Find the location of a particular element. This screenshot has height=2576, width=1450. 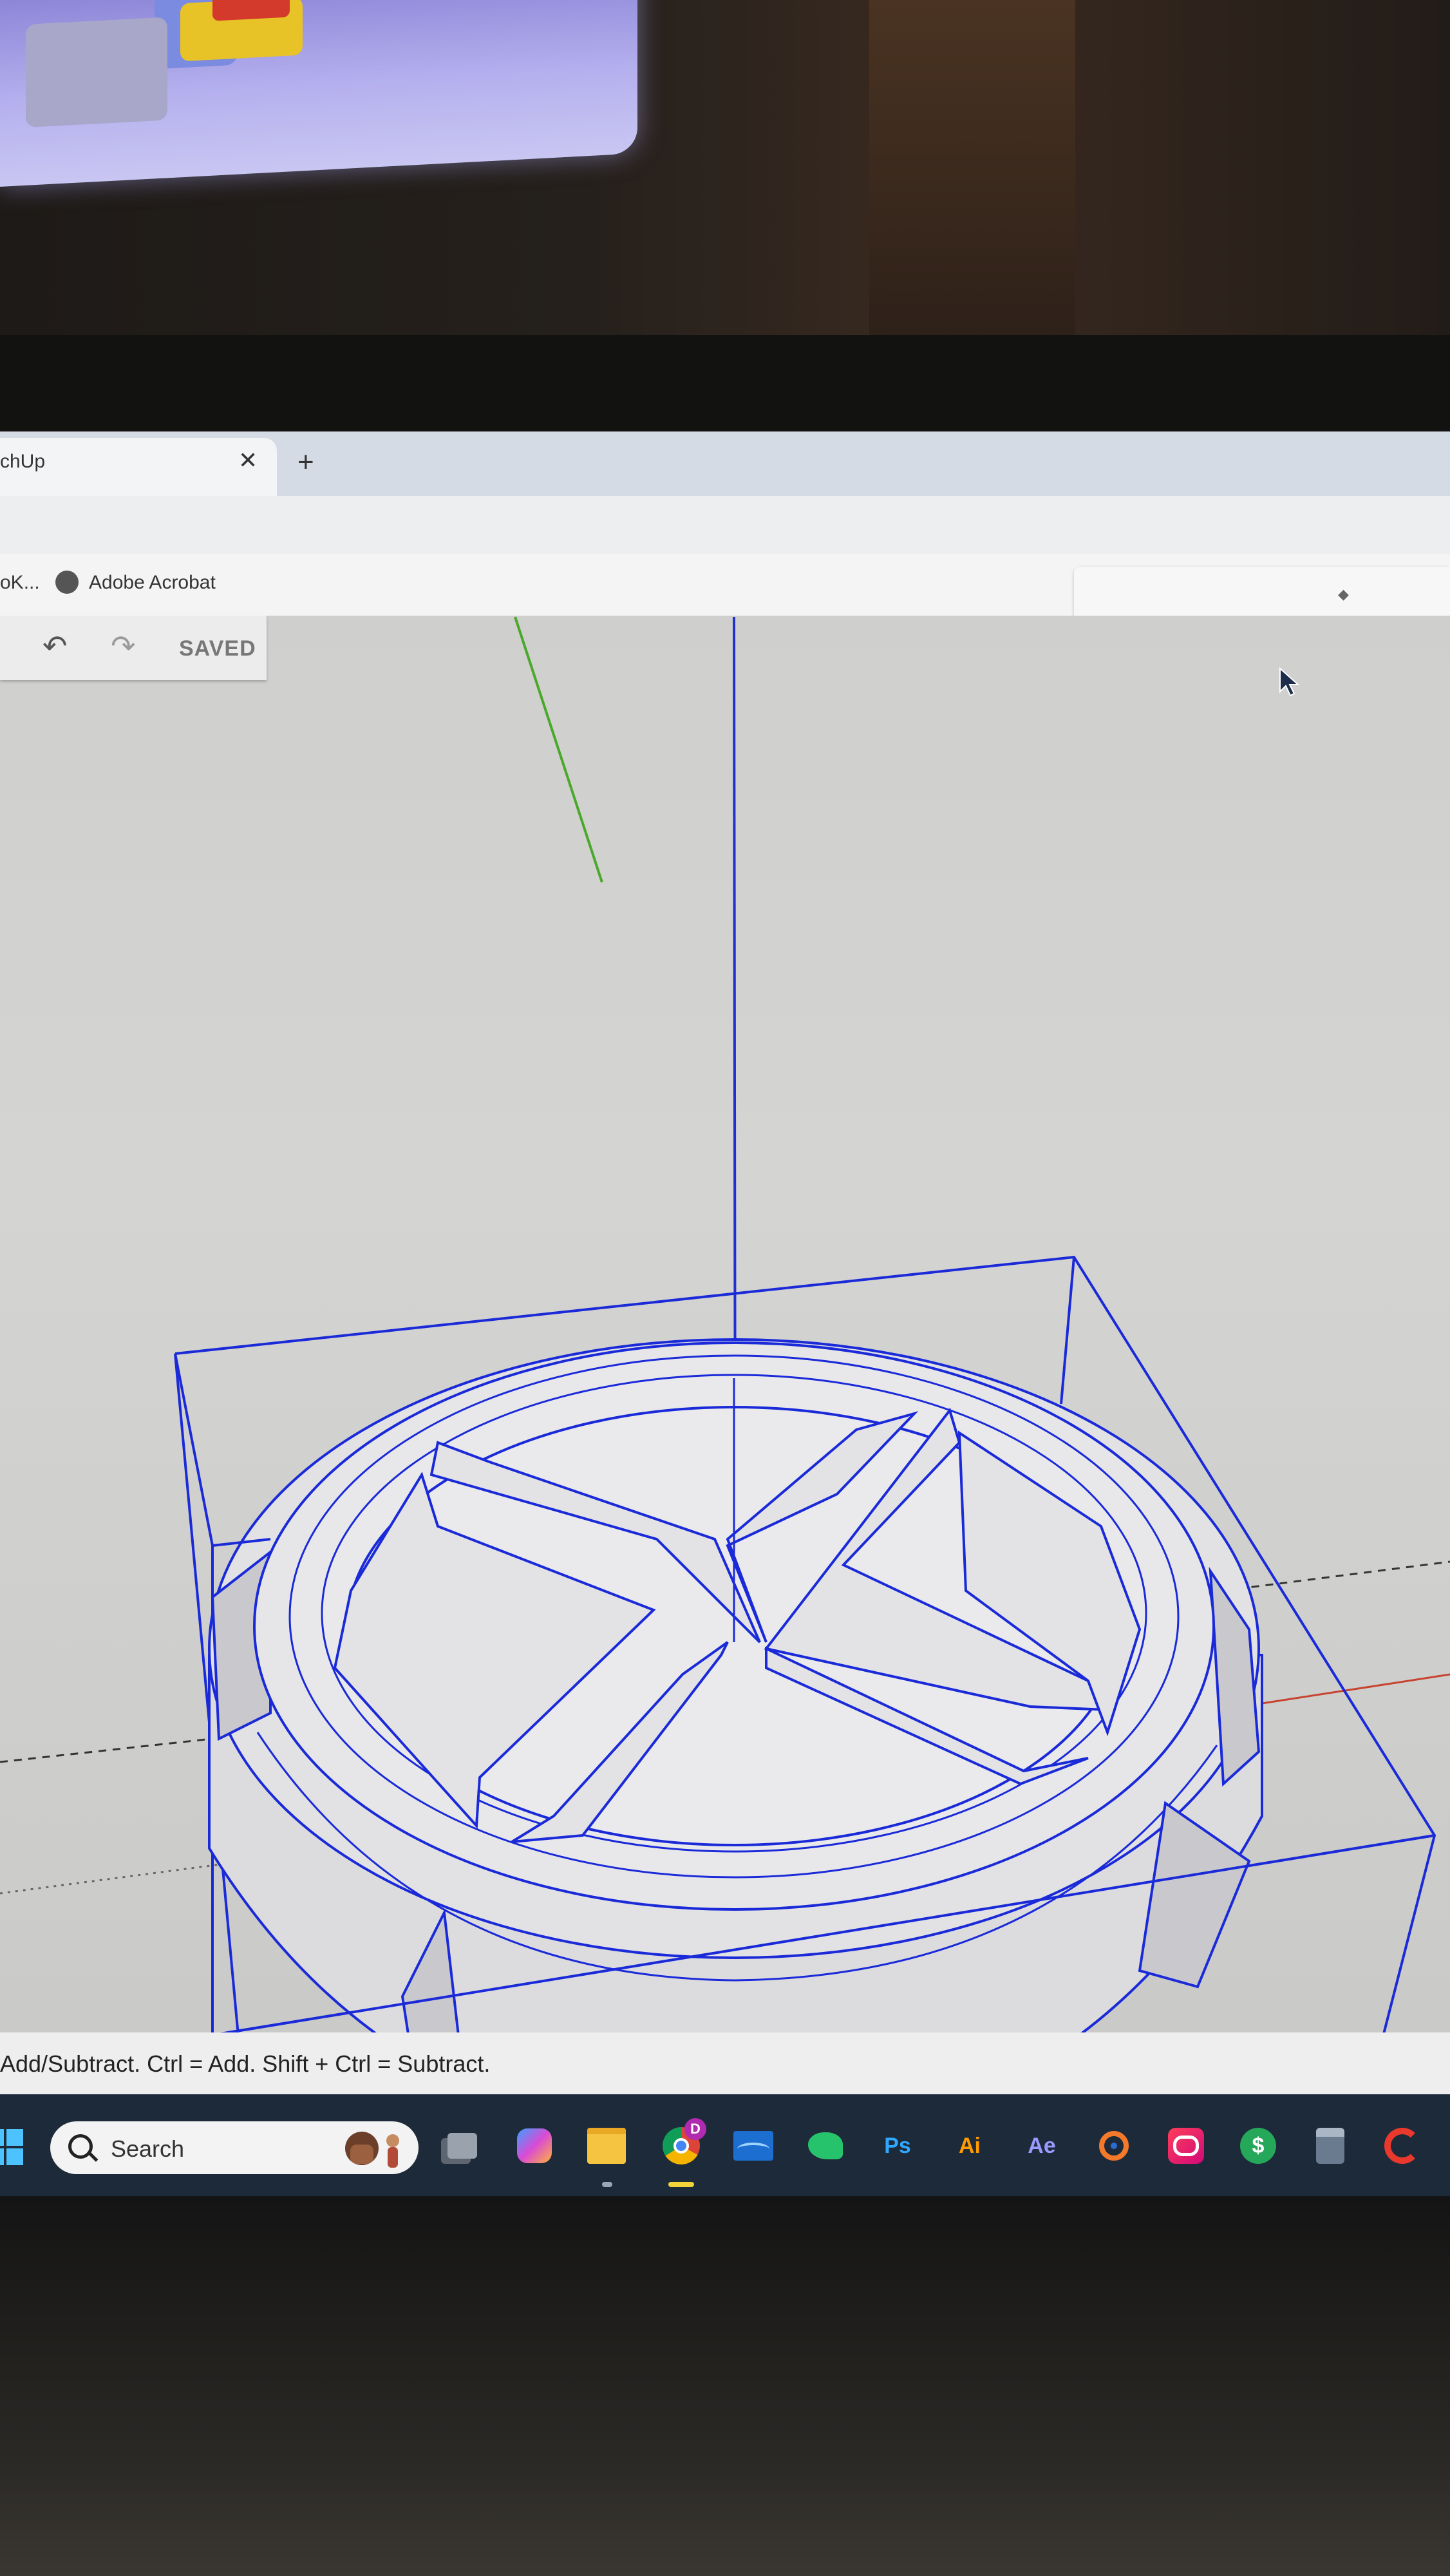

red-axis is located at coordinates (1355, 1689).